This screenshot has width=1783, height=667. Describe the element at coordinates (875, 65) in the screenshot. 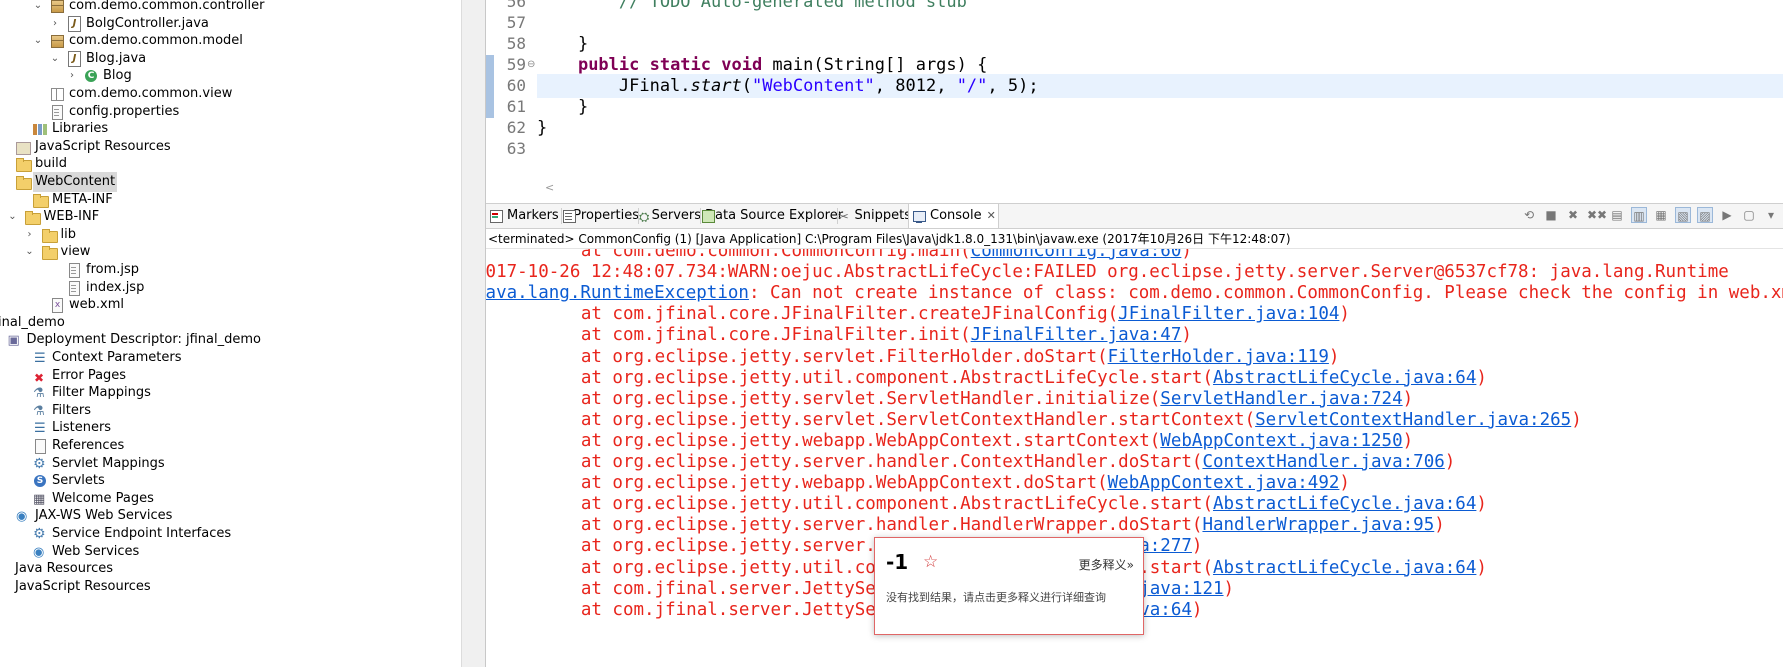

I see `code-token: main(String[] args) {` at that location.